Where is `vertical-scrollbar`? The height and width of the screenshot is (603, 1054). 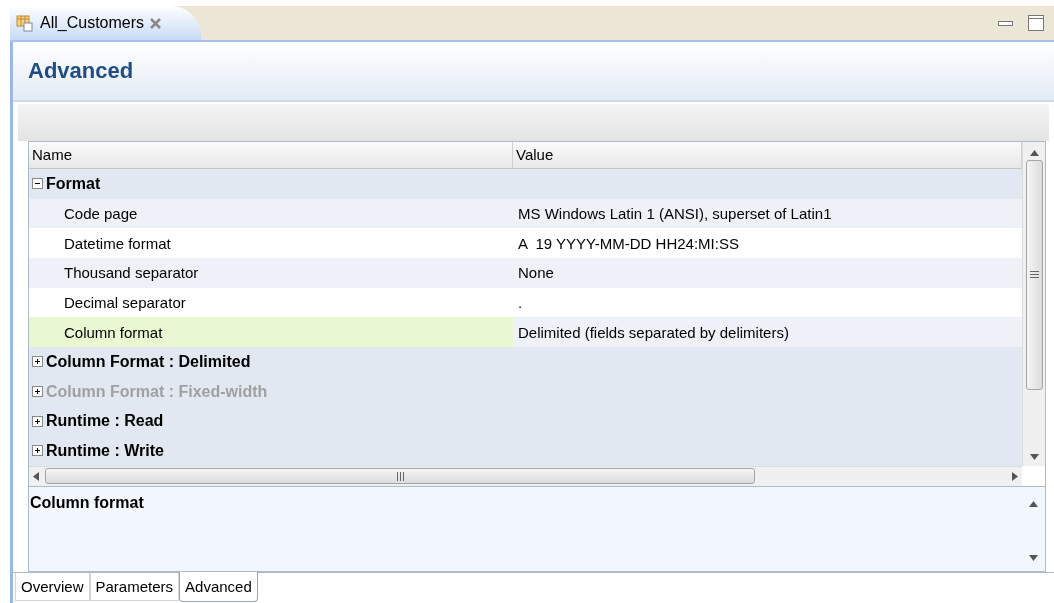 vertical-scrollbar is located at coordinates (1033, 303).